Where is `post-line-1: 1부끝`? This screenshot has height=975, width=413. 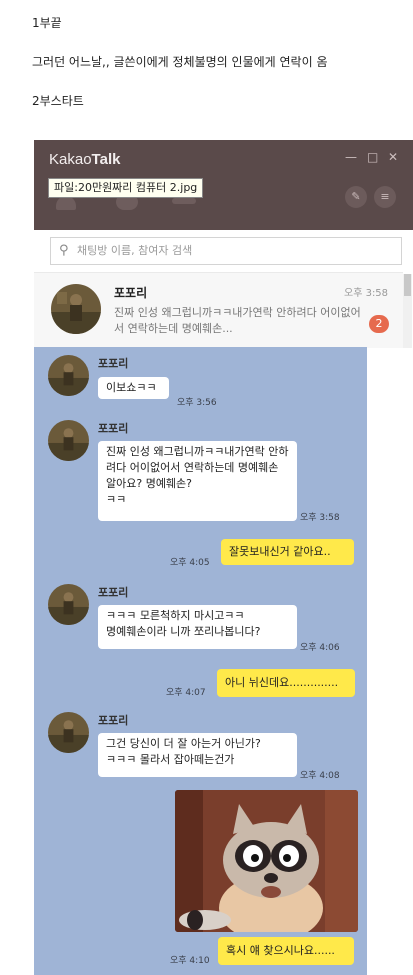
post-line-1: 1부끝 is located at coordinates (47, 23).